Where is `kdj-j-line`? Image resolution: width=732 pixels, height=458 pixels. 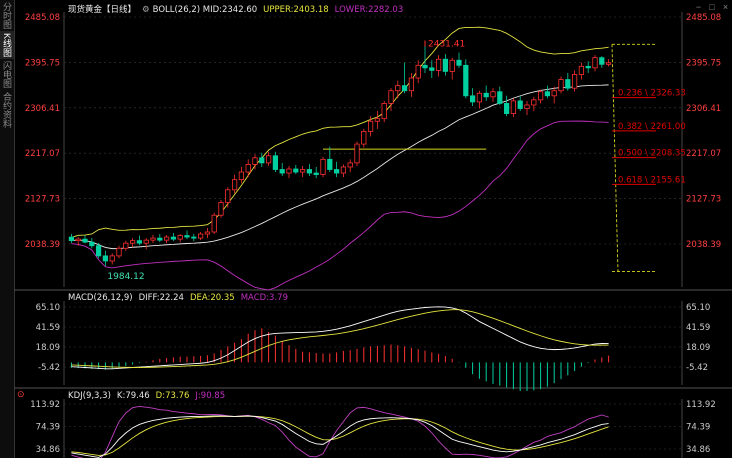
kdj-j-line is located at coordinates (340, 432).